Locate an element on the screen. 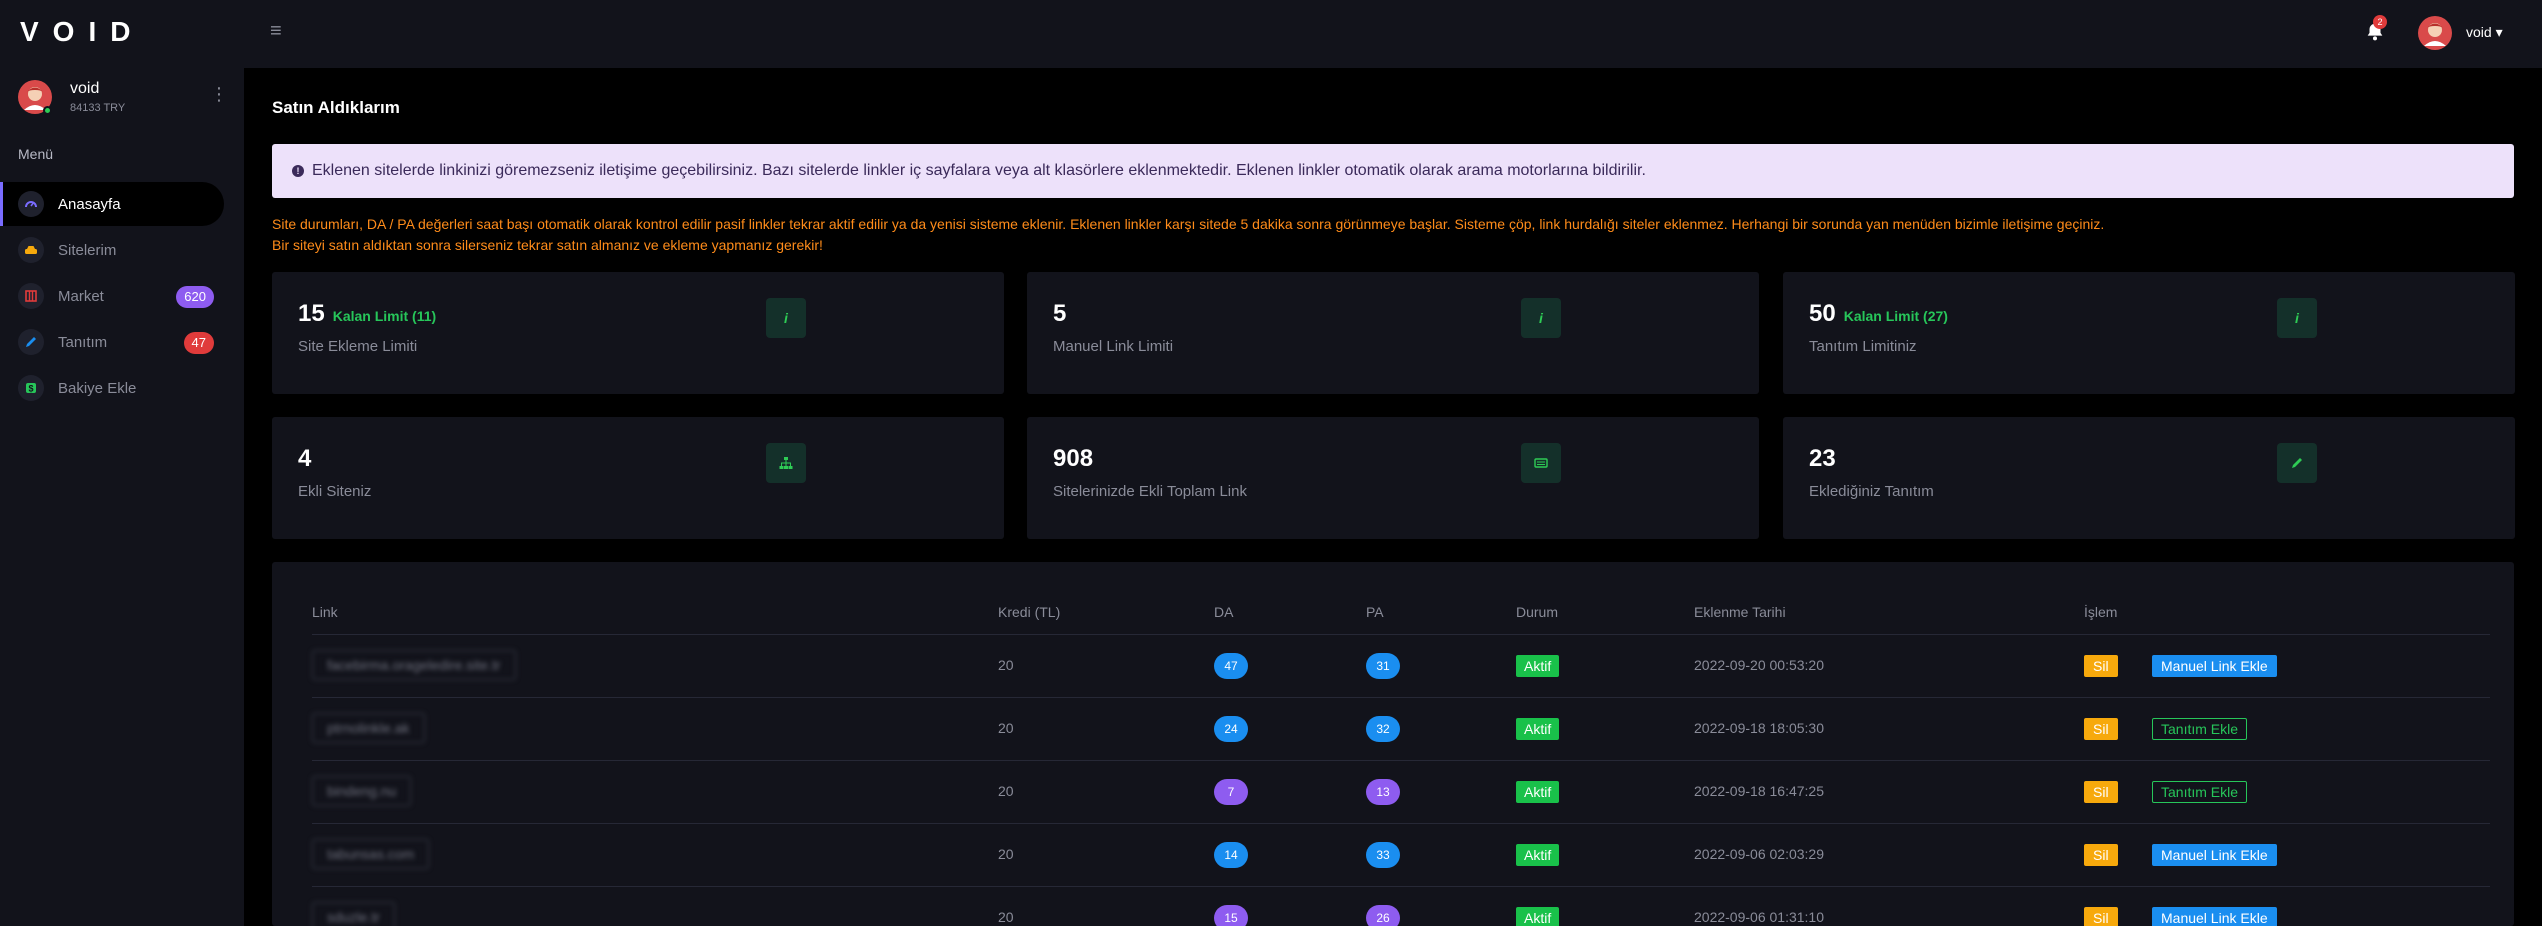  date-cell: 2022-09-18 16:47:25 is located at coordinates (1759, 791).